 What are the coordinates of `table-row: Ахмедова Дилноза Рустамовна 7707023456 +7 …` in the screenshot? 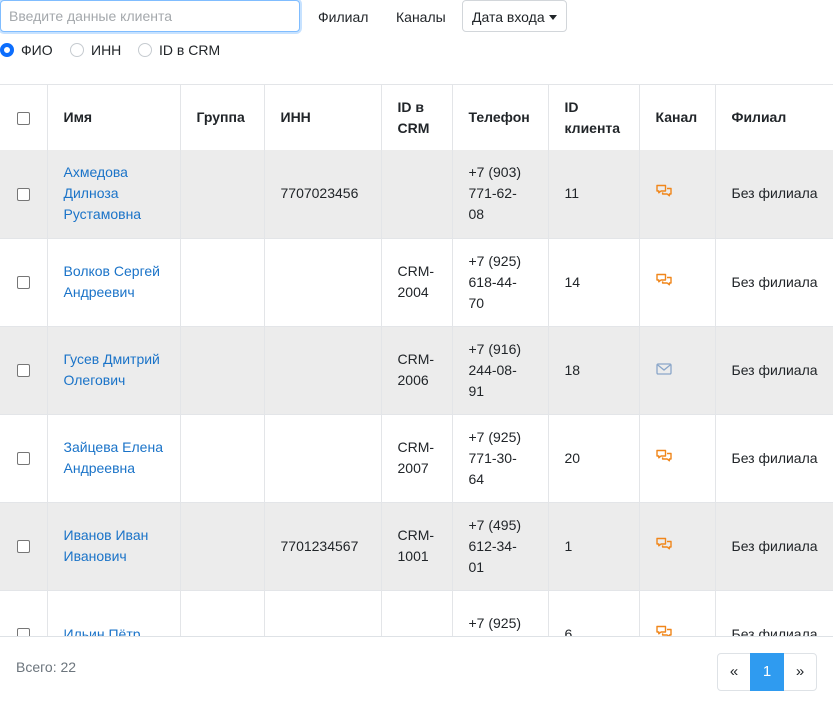 It's located at (416, 194).